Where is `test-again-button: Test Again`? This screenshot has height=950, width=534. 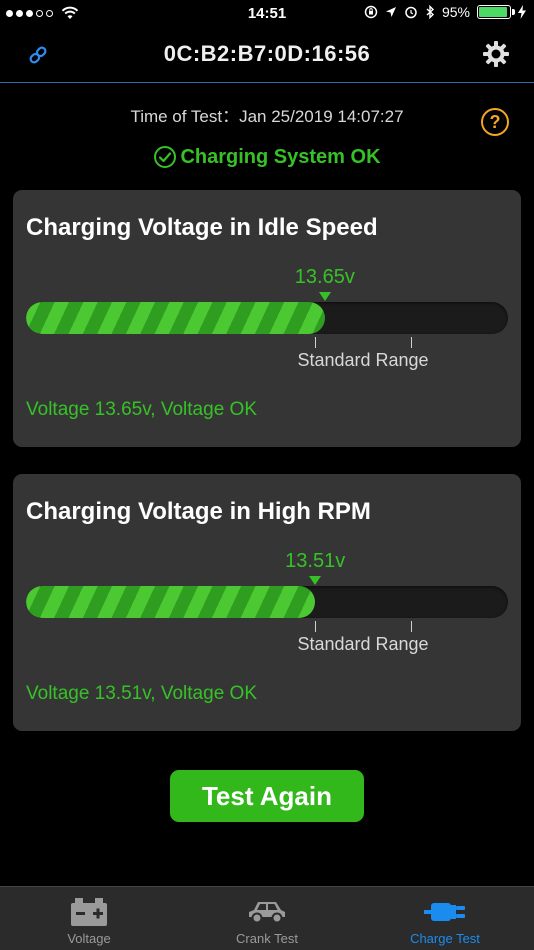
test-again-button: Test Again is located at coordinates (267, 796).